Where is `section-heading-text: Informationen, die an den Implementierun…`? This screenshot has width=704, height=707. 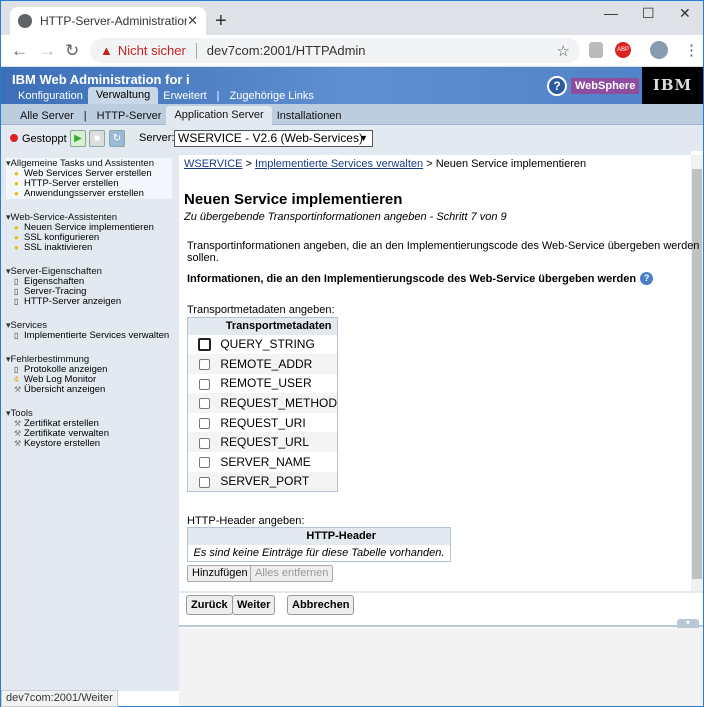 section-heading-text: Informationen, die an den Implementierun… is located at coordinates (412, 278).